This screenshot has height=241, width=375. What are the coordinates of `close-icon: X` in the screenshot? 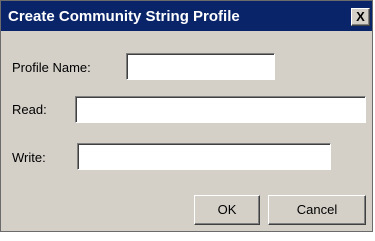 It's located at (360, 16).